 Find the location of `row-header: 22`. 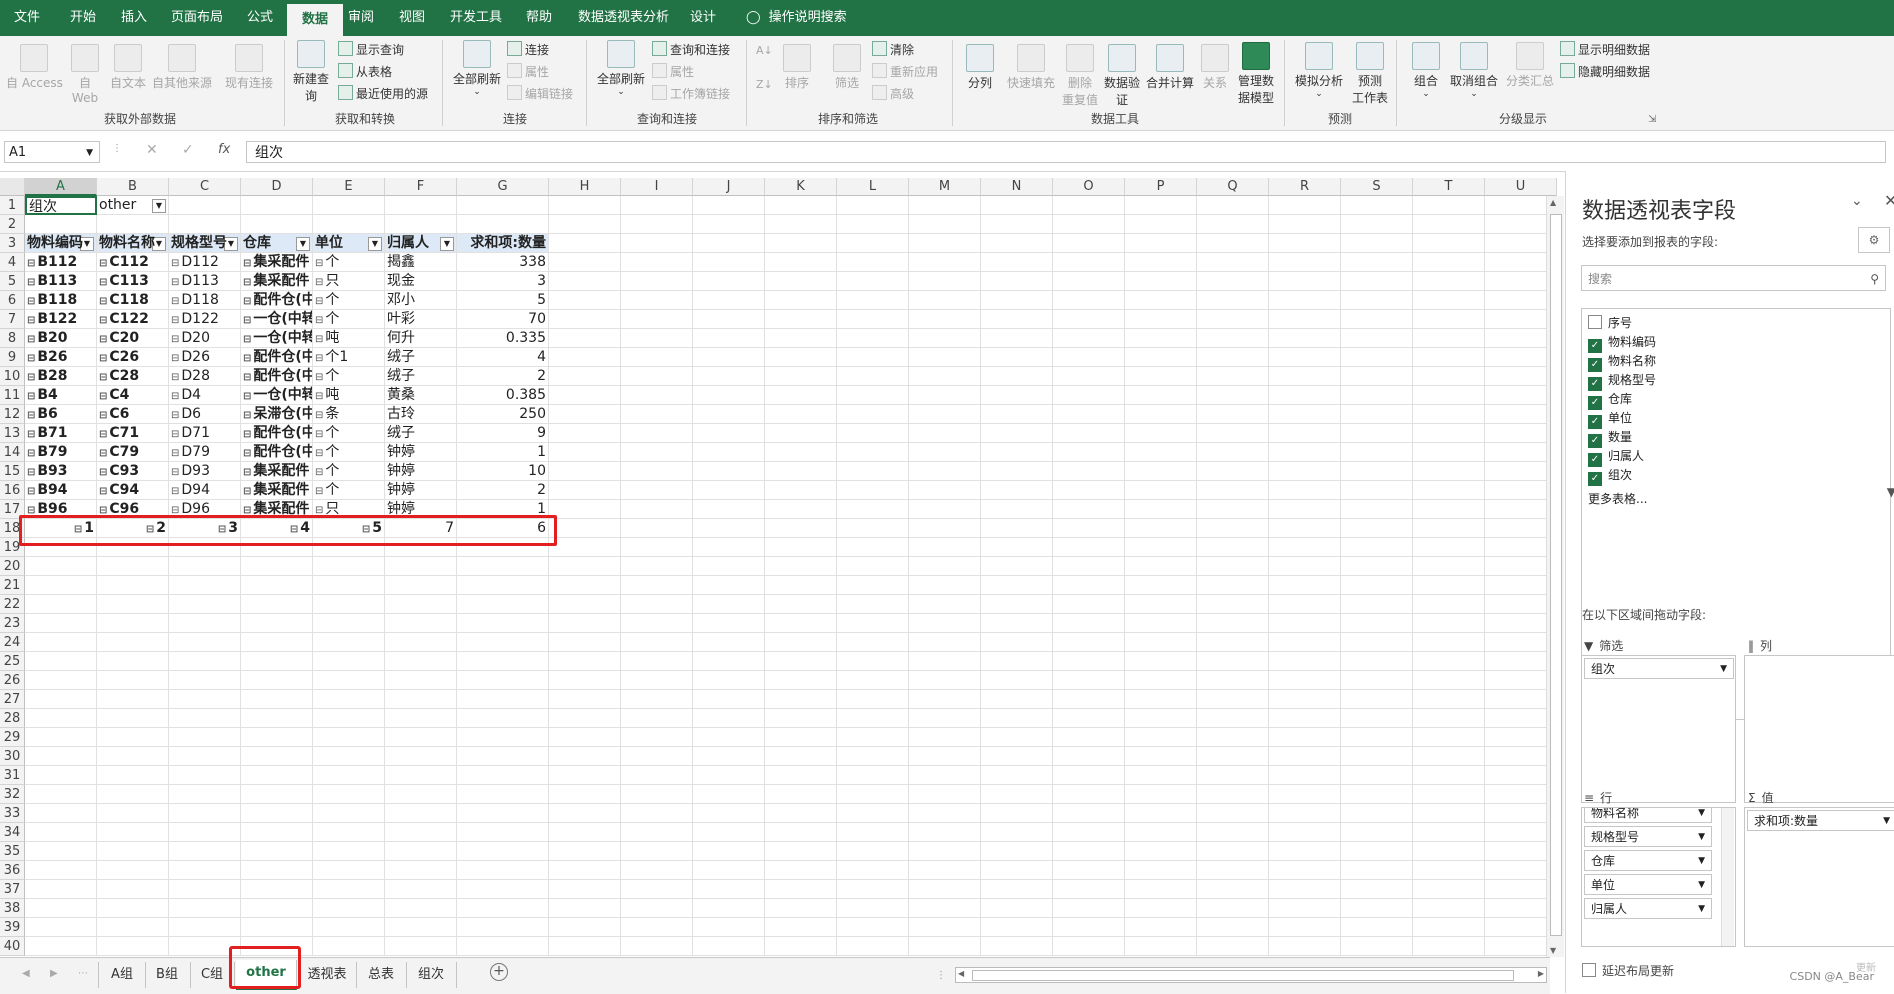

row-header: 22 is located at coordinates (12, 604).